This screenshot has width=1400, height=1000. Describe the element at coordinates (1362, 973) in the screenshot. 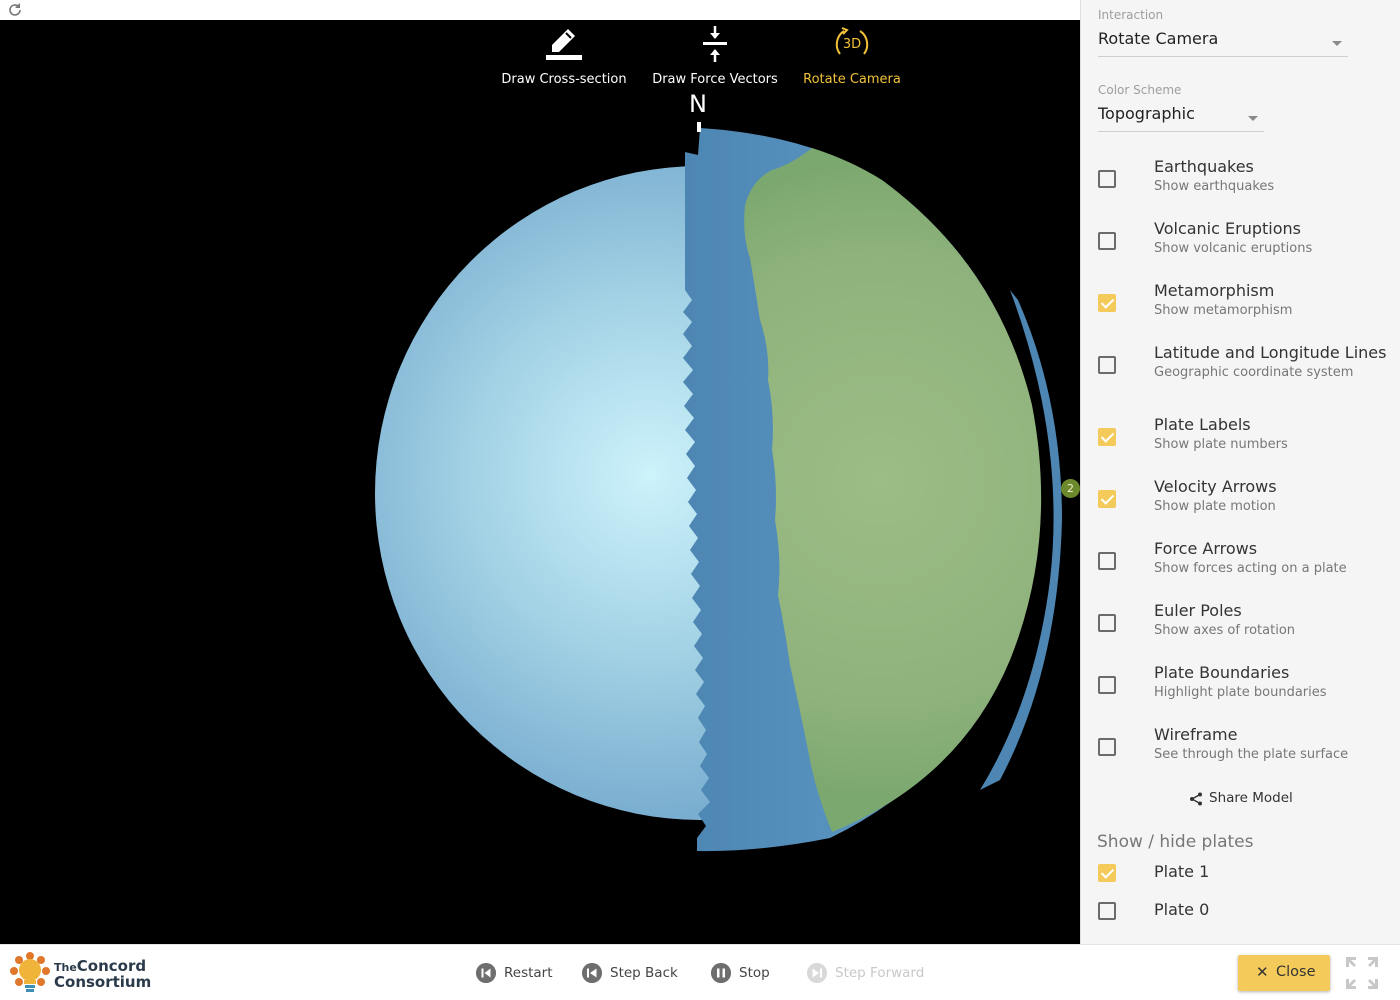

I see `fullscreen-icon` at that location.